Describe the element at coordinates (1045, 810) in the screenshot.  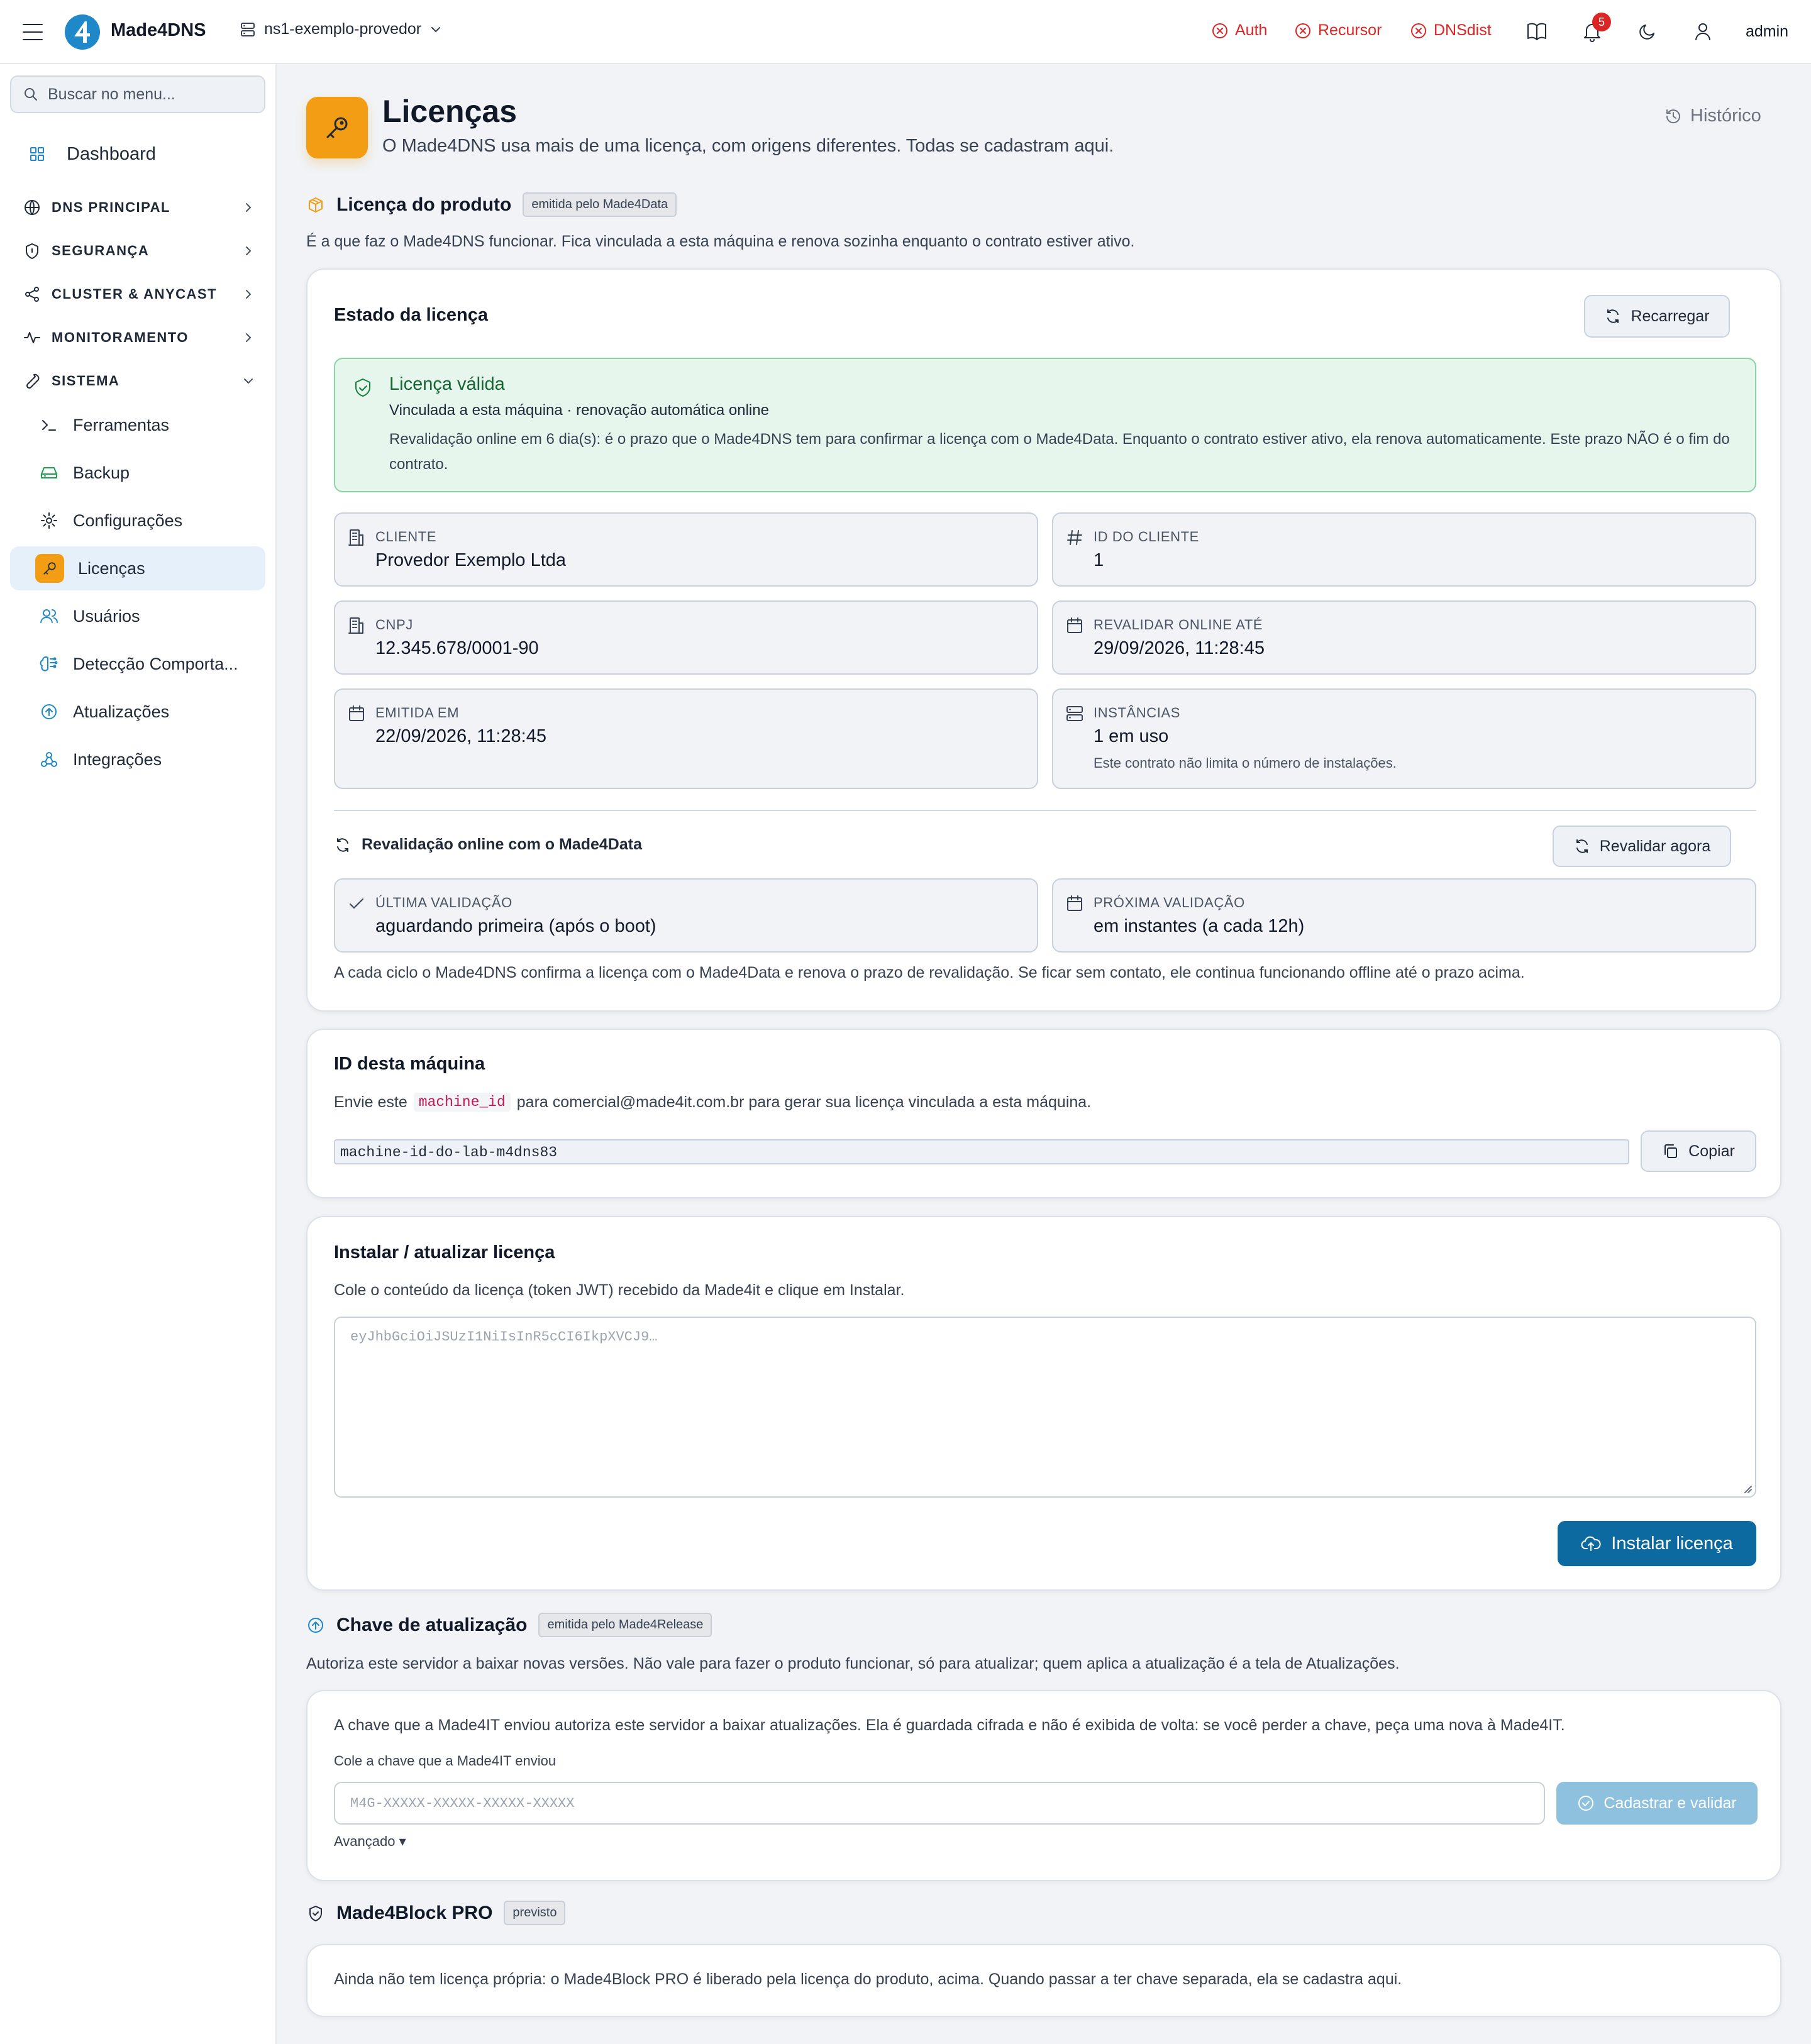
I see `divider` at that location.